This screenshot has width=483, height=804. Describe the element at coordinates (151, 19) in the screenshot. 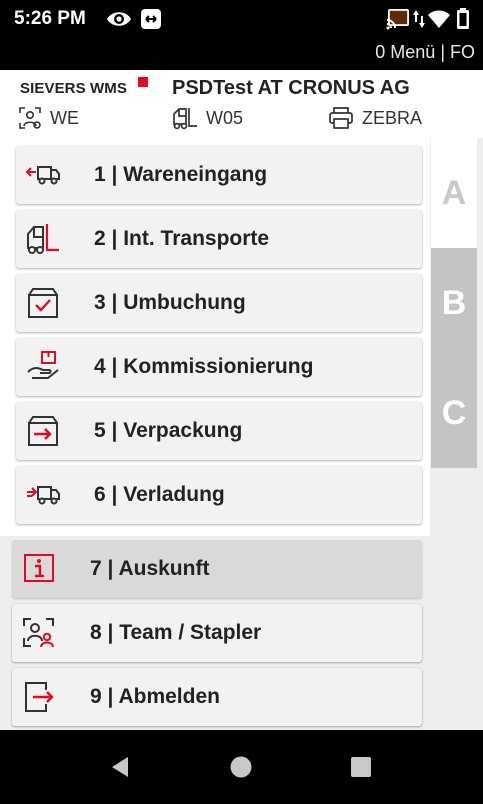

I see `link-icon` at that location.